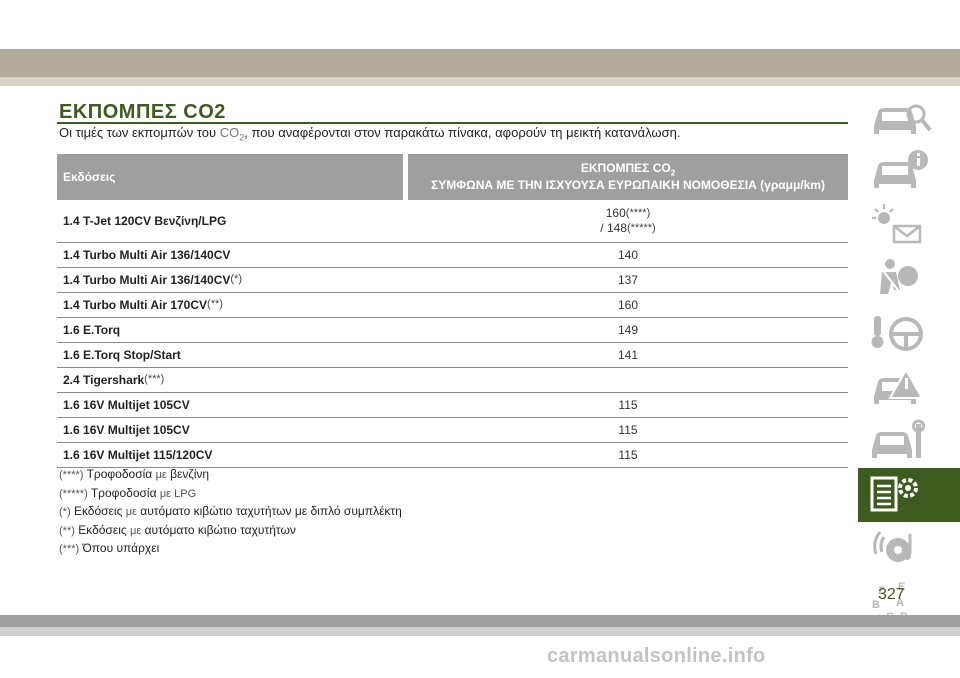 The height and width of the screenshot is (678, 960). Describe the element at coordinates (230, 330) in the screenshot. I see `model-cell: 1.6 E.Torq` at that location.